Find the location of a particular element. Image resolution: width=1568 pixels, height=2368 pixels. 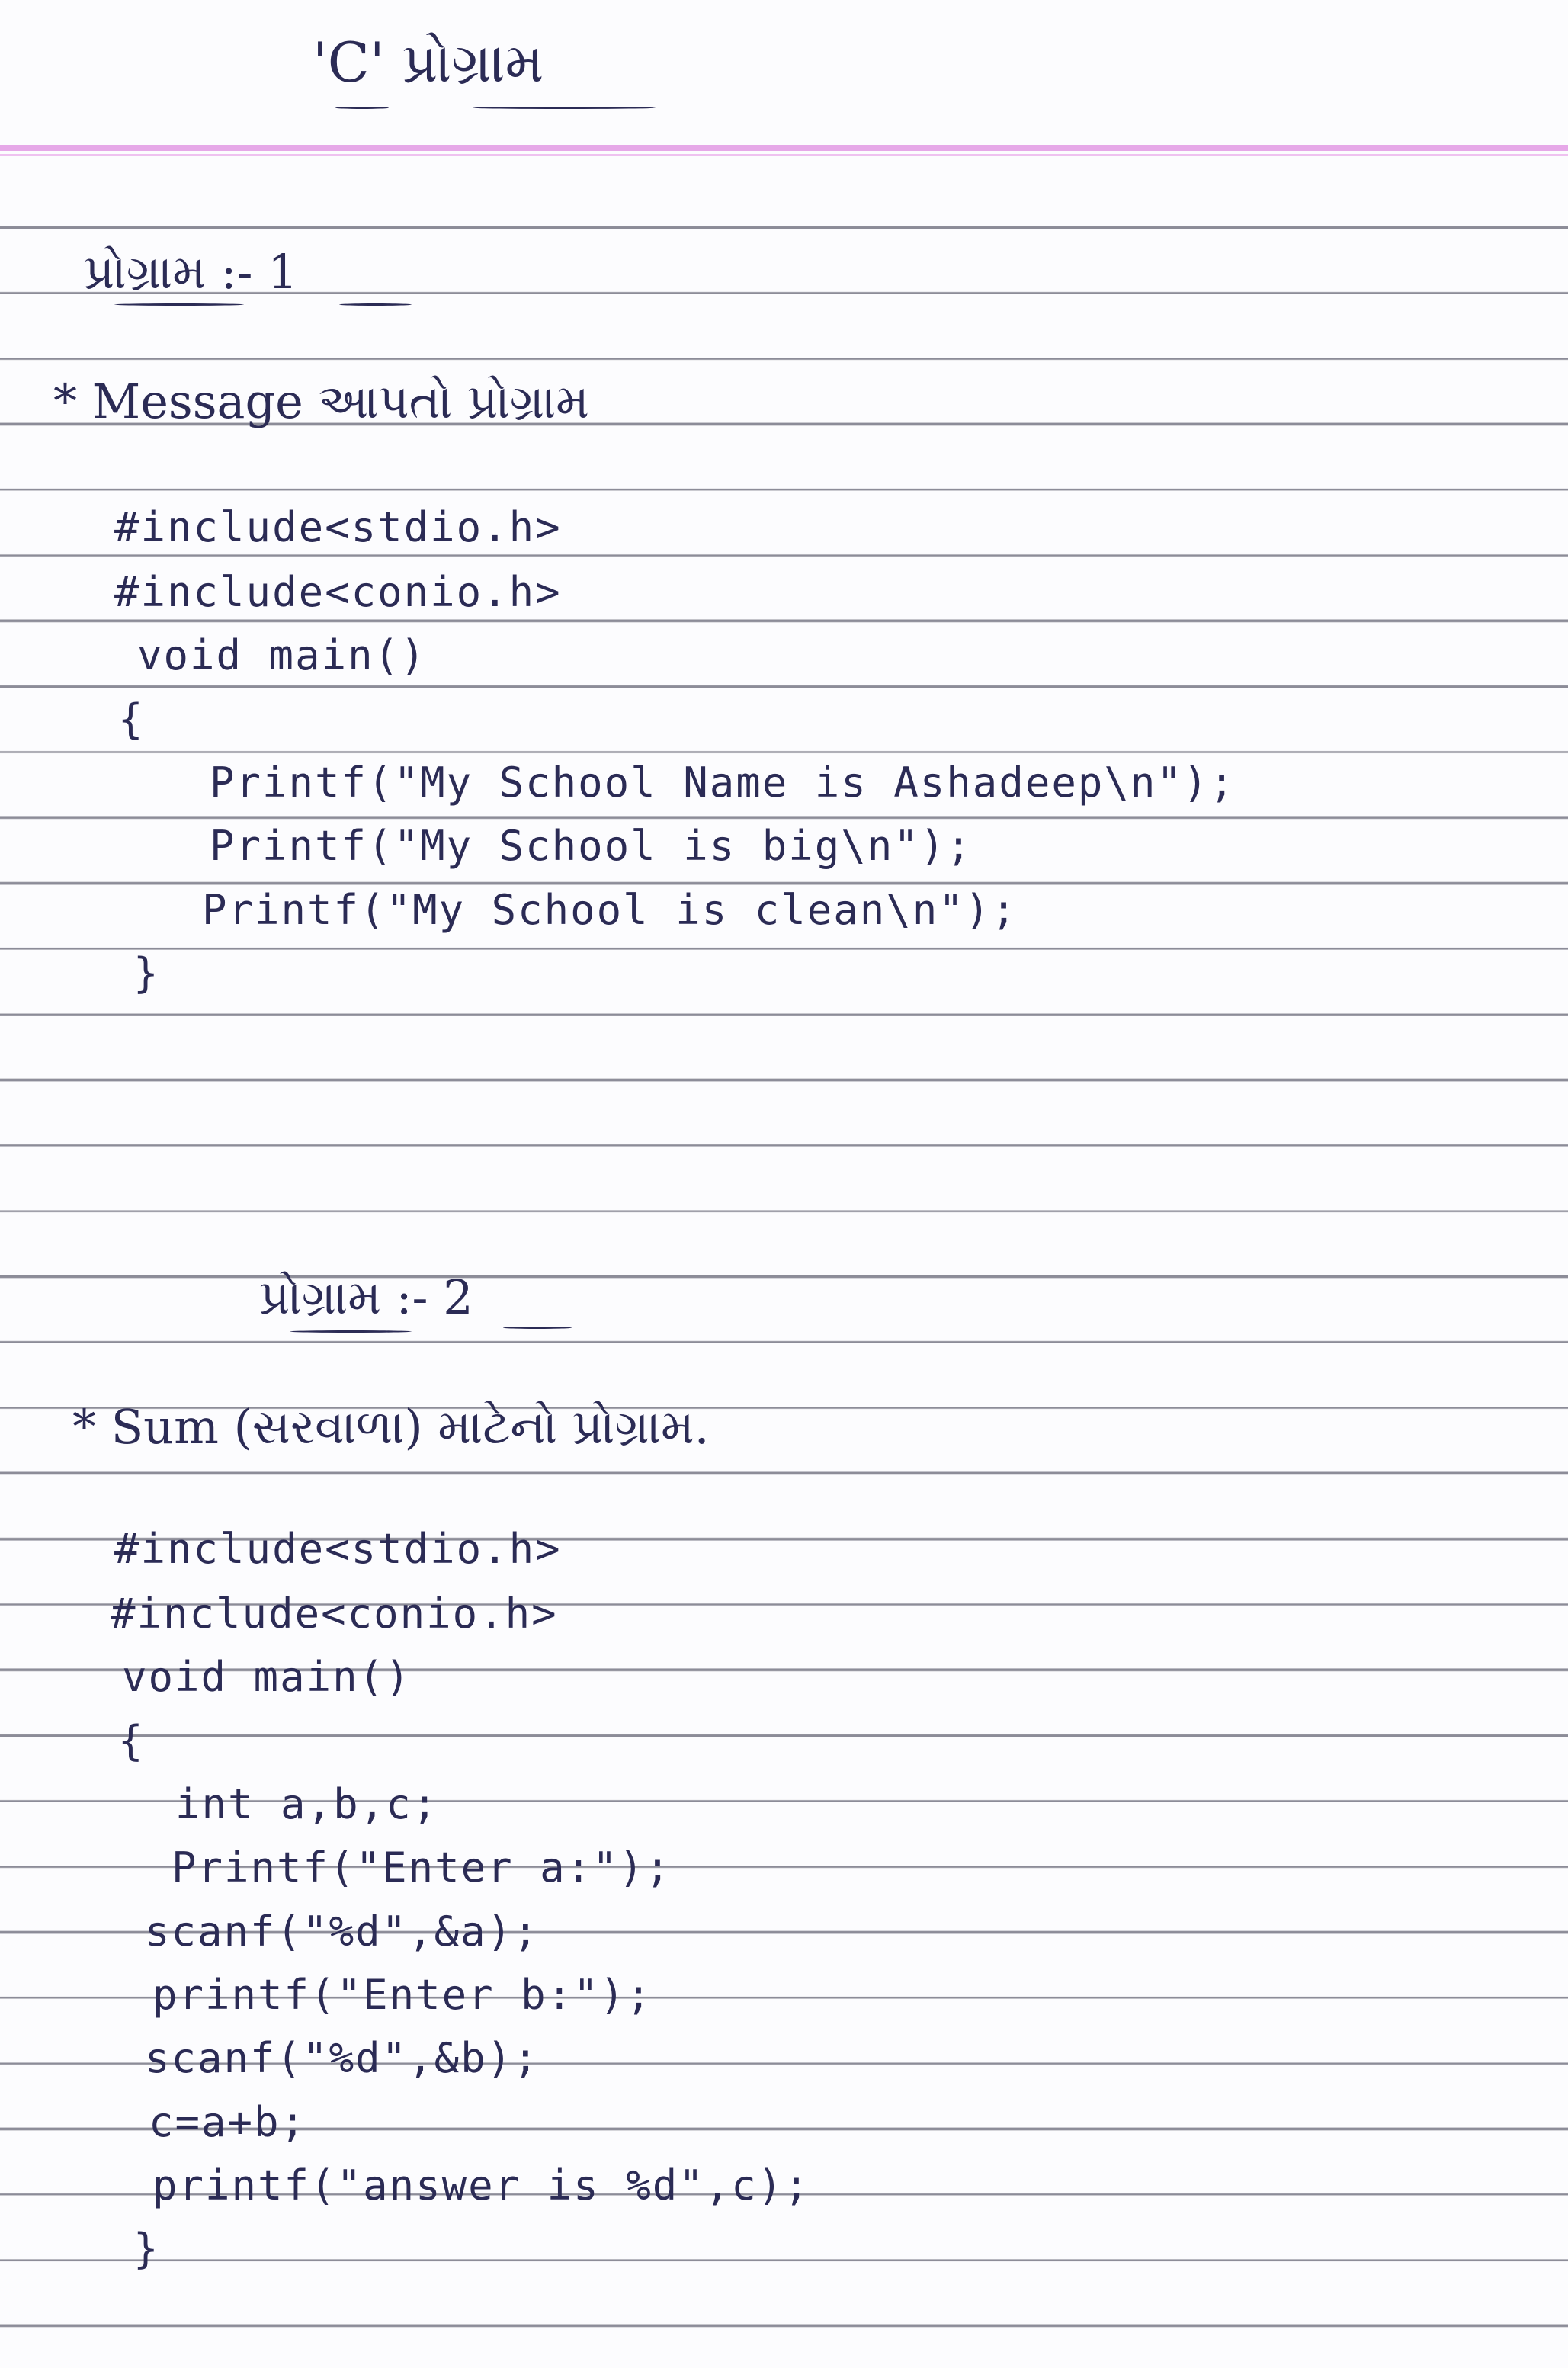

code-line: Printf("Enter a:"); is located at coordinates (422, 1867).